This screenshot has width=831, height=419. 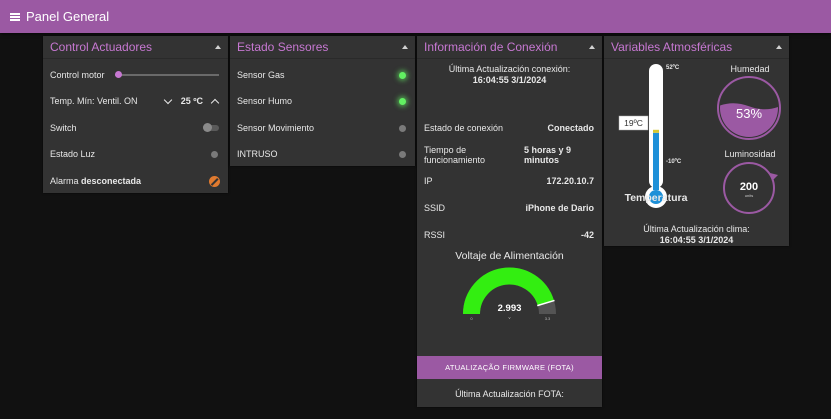 I want to click on thermometer-level-mark, so click(x=656, y=131).